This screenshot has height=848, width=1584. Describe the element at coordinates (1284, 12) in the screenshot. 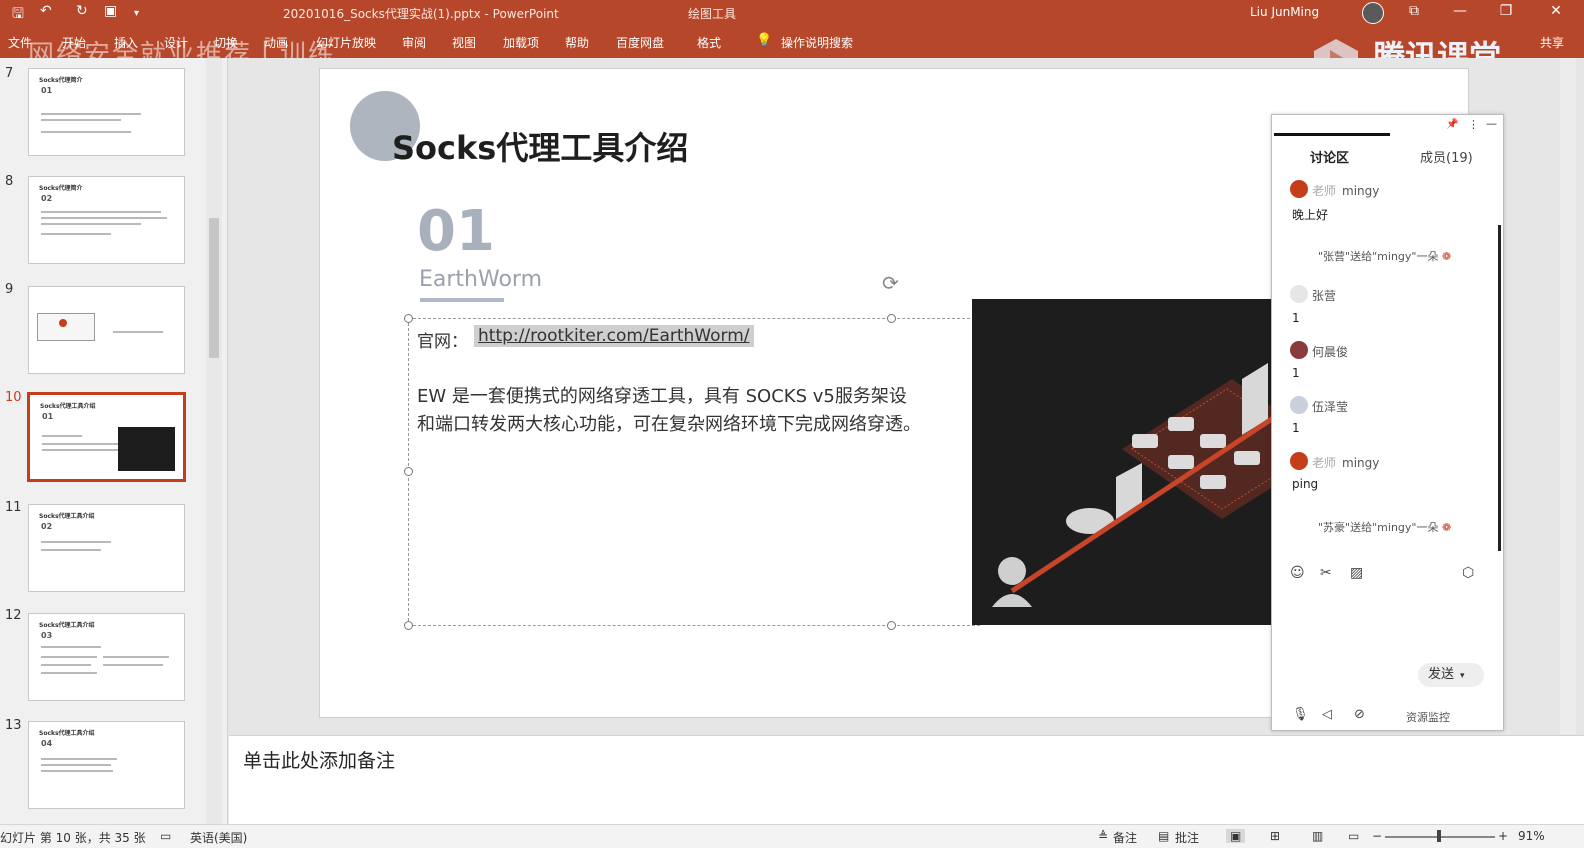

I see `user-name: Liu JunMing` at that location.